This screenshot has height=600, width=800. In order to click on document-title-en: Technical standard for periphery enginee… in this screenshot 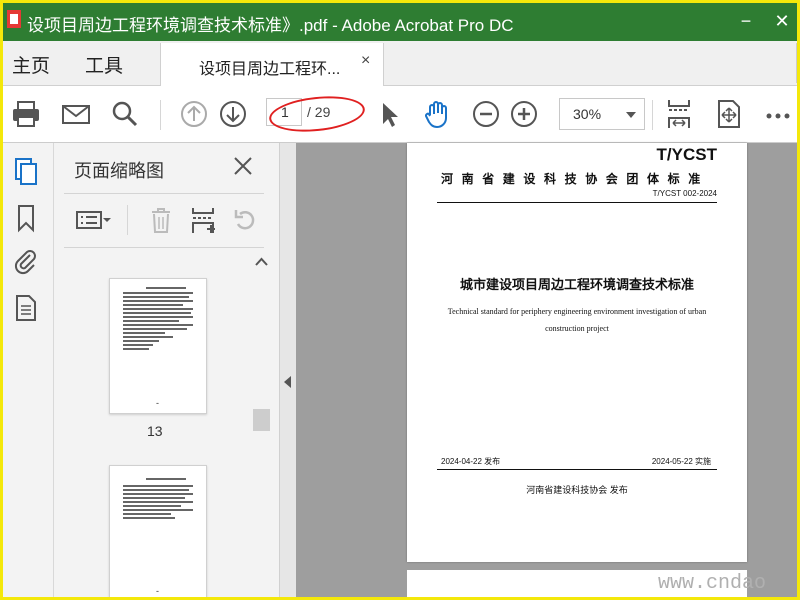, I will do `click(577, 320)`.